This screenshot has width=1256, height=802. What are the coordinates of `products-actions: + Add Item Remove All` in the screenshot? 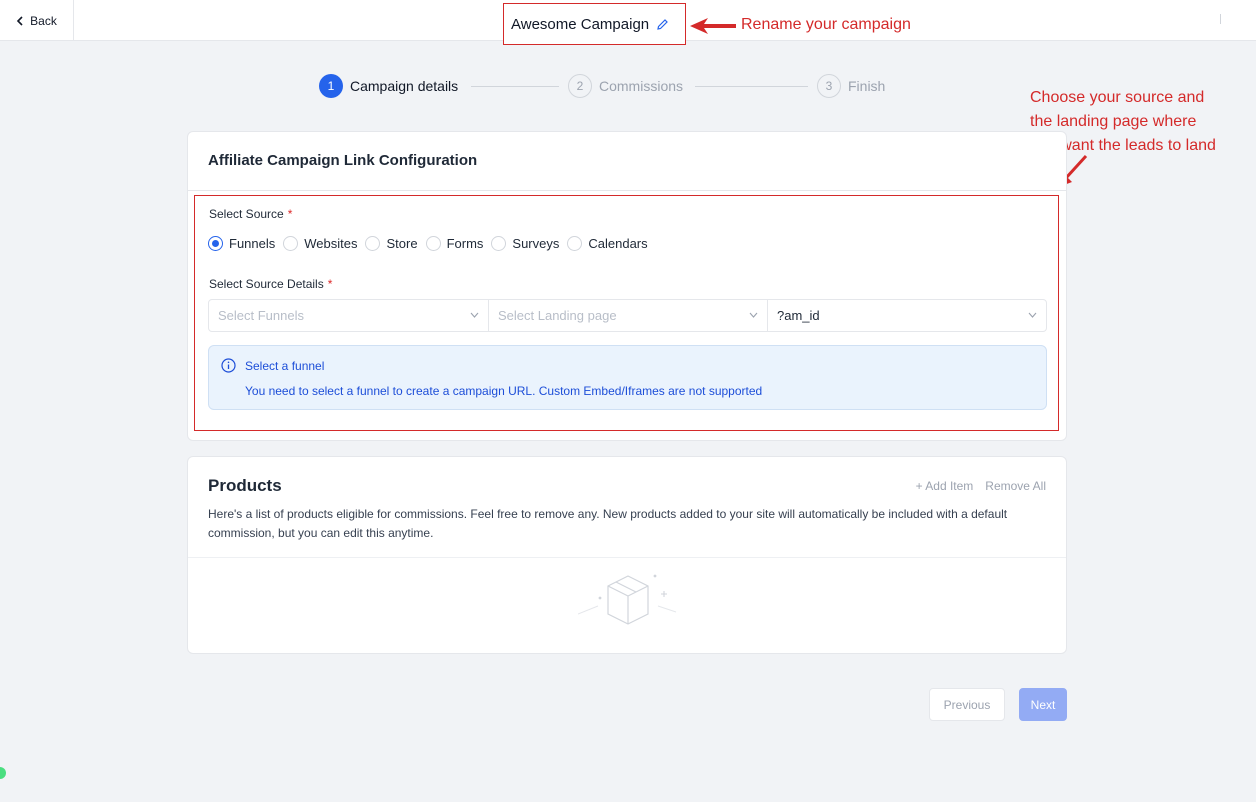 It's located at (981, 486).